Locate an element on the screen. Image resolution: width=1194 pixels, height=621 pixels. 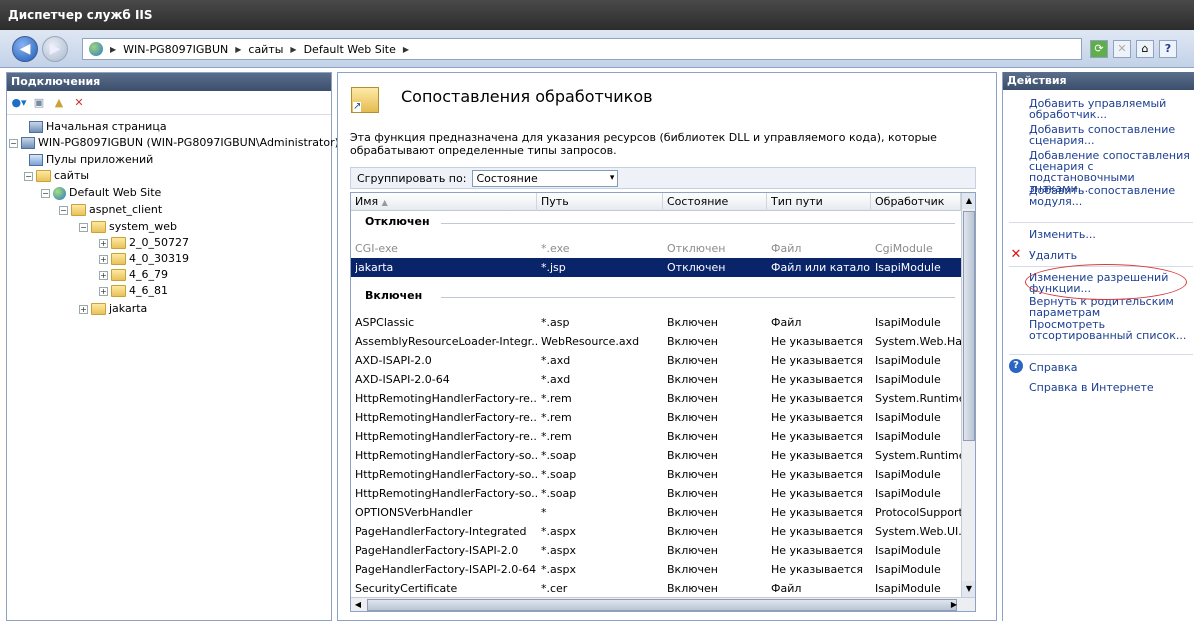
breadcrumb-server: WIN-PG8097IGBUN is located at coordinates (175, 49).